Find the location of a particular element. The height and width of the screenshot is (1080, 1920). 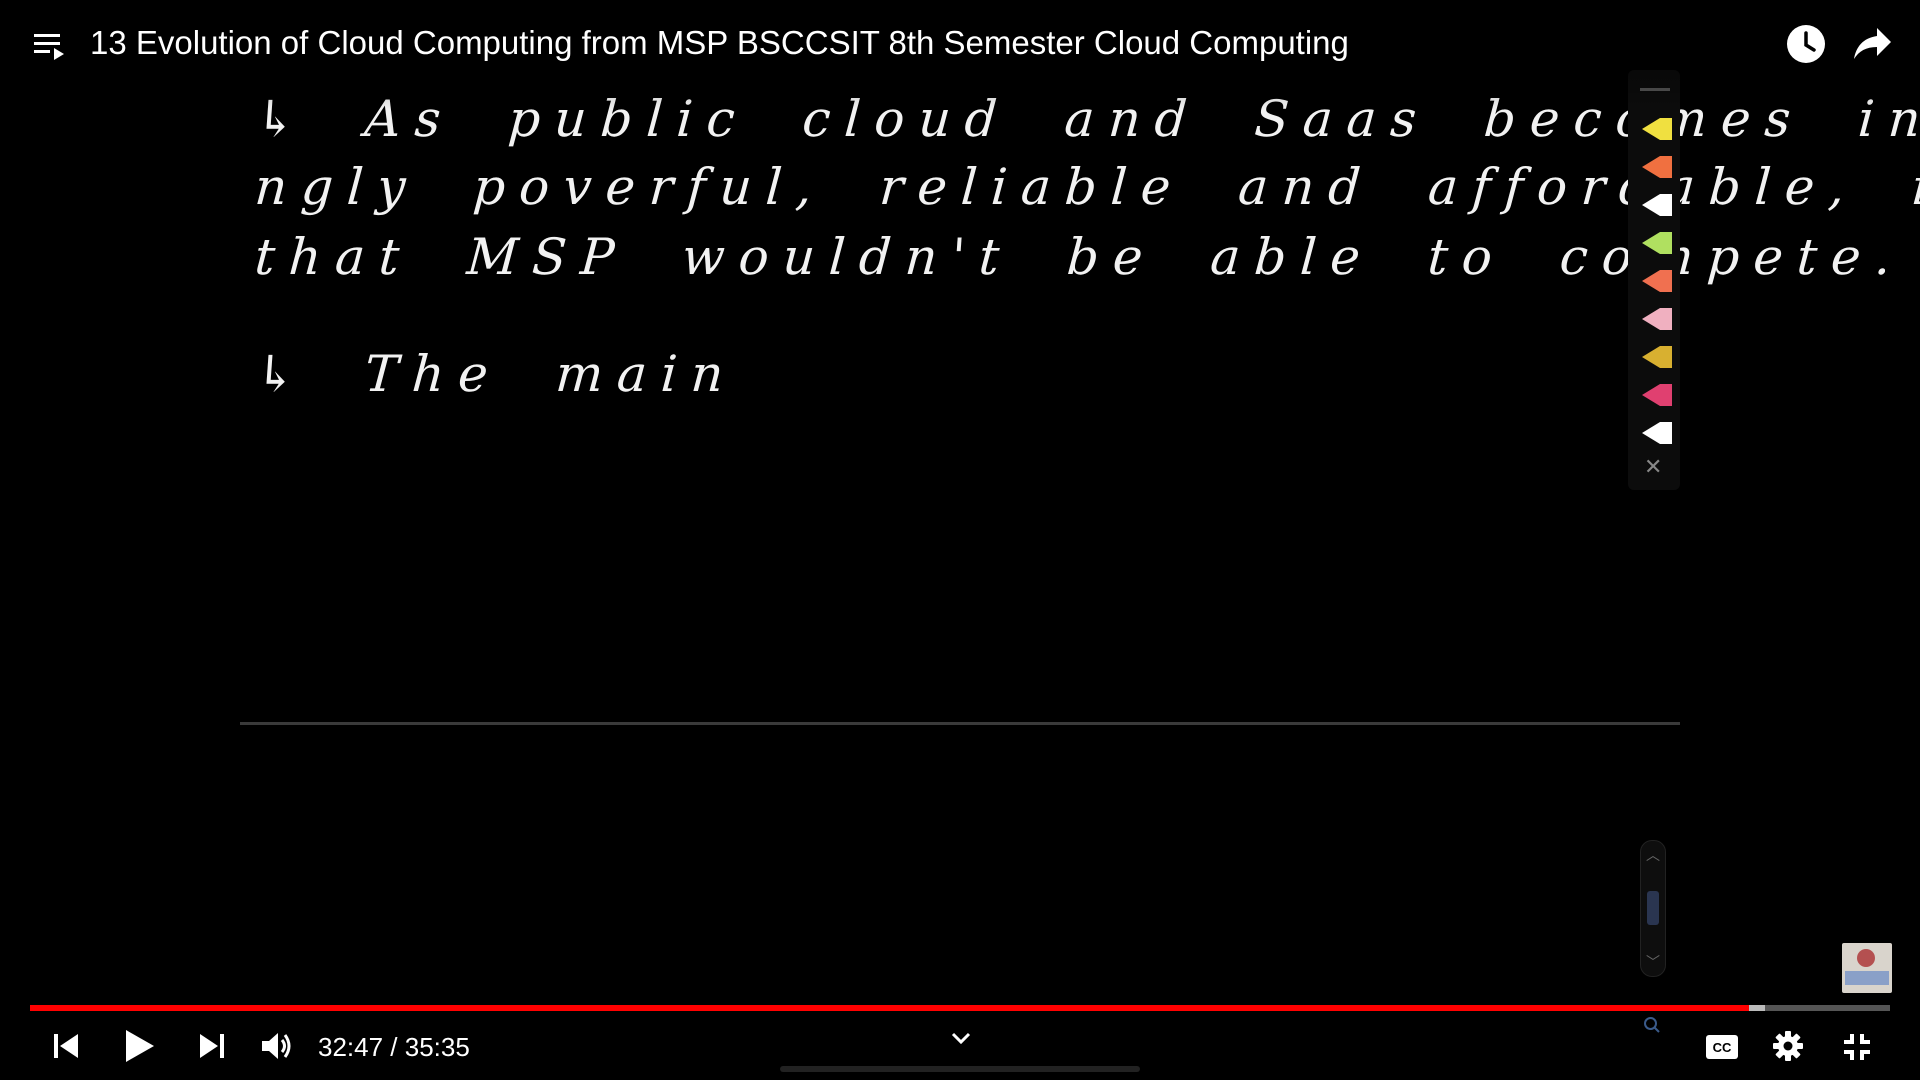

duration: 35:35 is located at coordinates (437, 1047).